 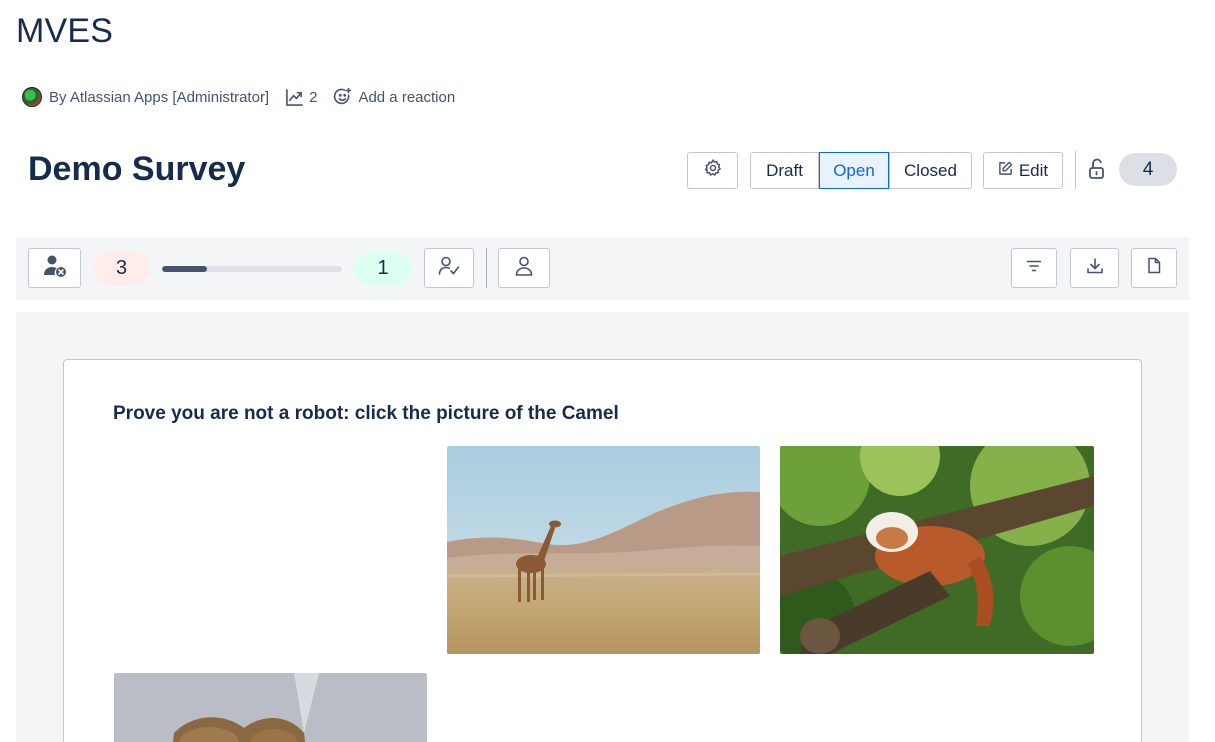 I want to click on download-icon, so click(x=1095, y=268).